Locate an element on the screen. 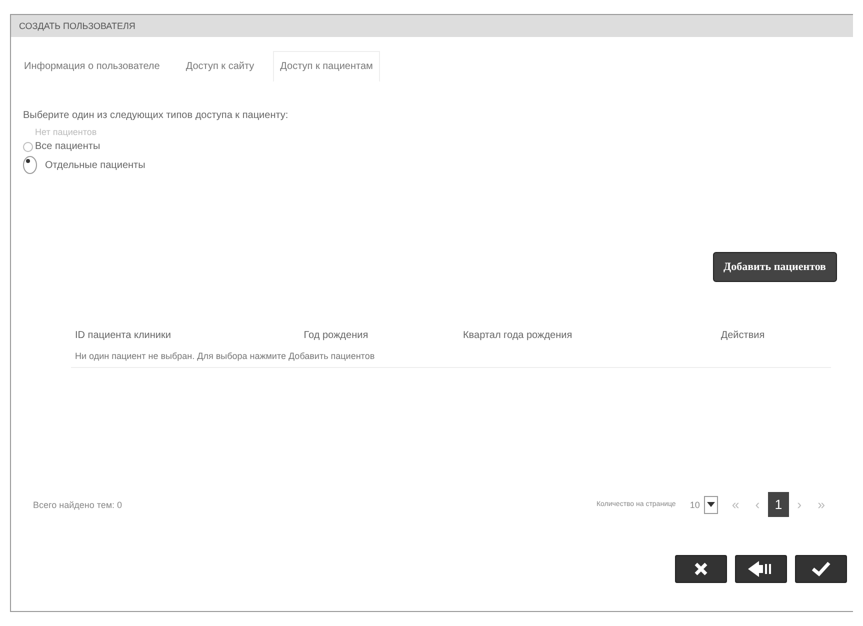 The width and height of the screenshot is (863, 626). dropdown-button is located at coordinates (711, 505).